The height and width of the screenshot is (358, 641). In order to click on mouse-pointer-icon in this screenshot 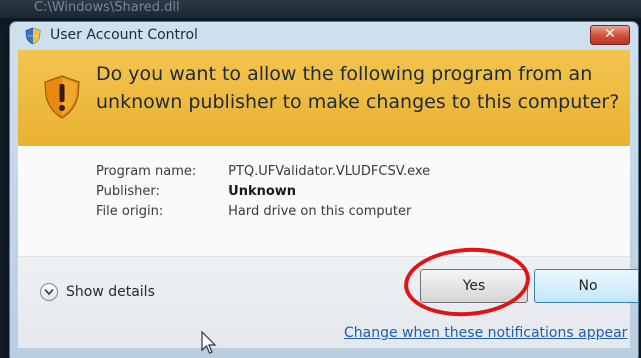, I will do `click(209, 342)`.